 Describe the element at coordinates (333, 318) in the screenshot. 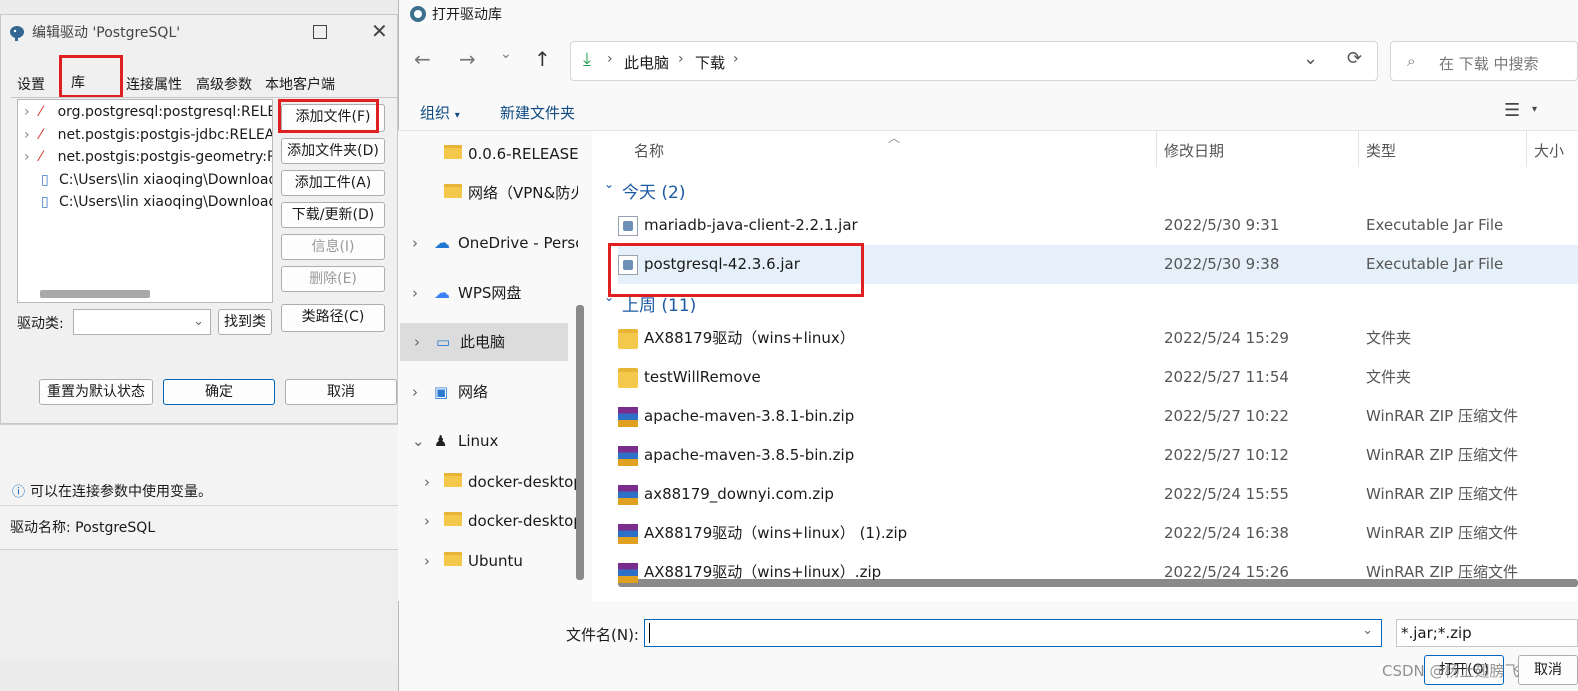

I see `class-path-button: 类路径(C)` at that location.